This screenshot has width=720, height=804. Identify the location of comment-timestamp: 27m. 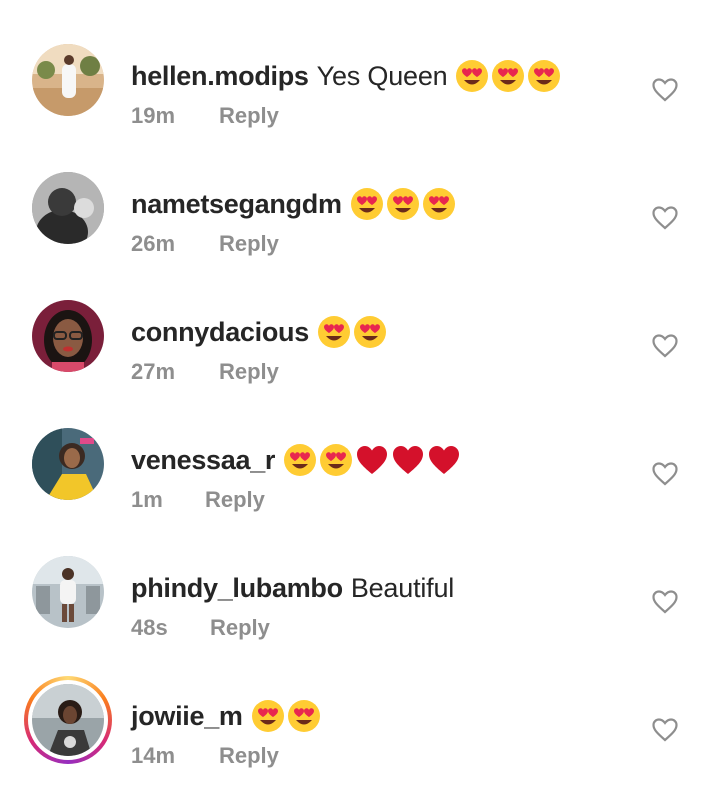
(153, 371).